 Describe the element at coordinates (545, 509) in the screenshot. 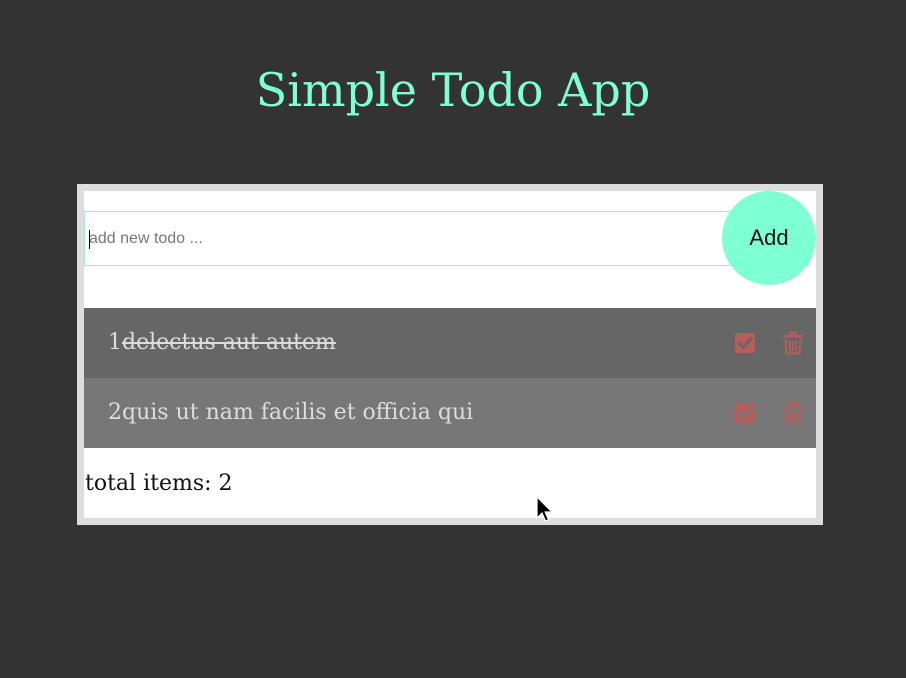

I see `mouse-pointer-icon` at that location.